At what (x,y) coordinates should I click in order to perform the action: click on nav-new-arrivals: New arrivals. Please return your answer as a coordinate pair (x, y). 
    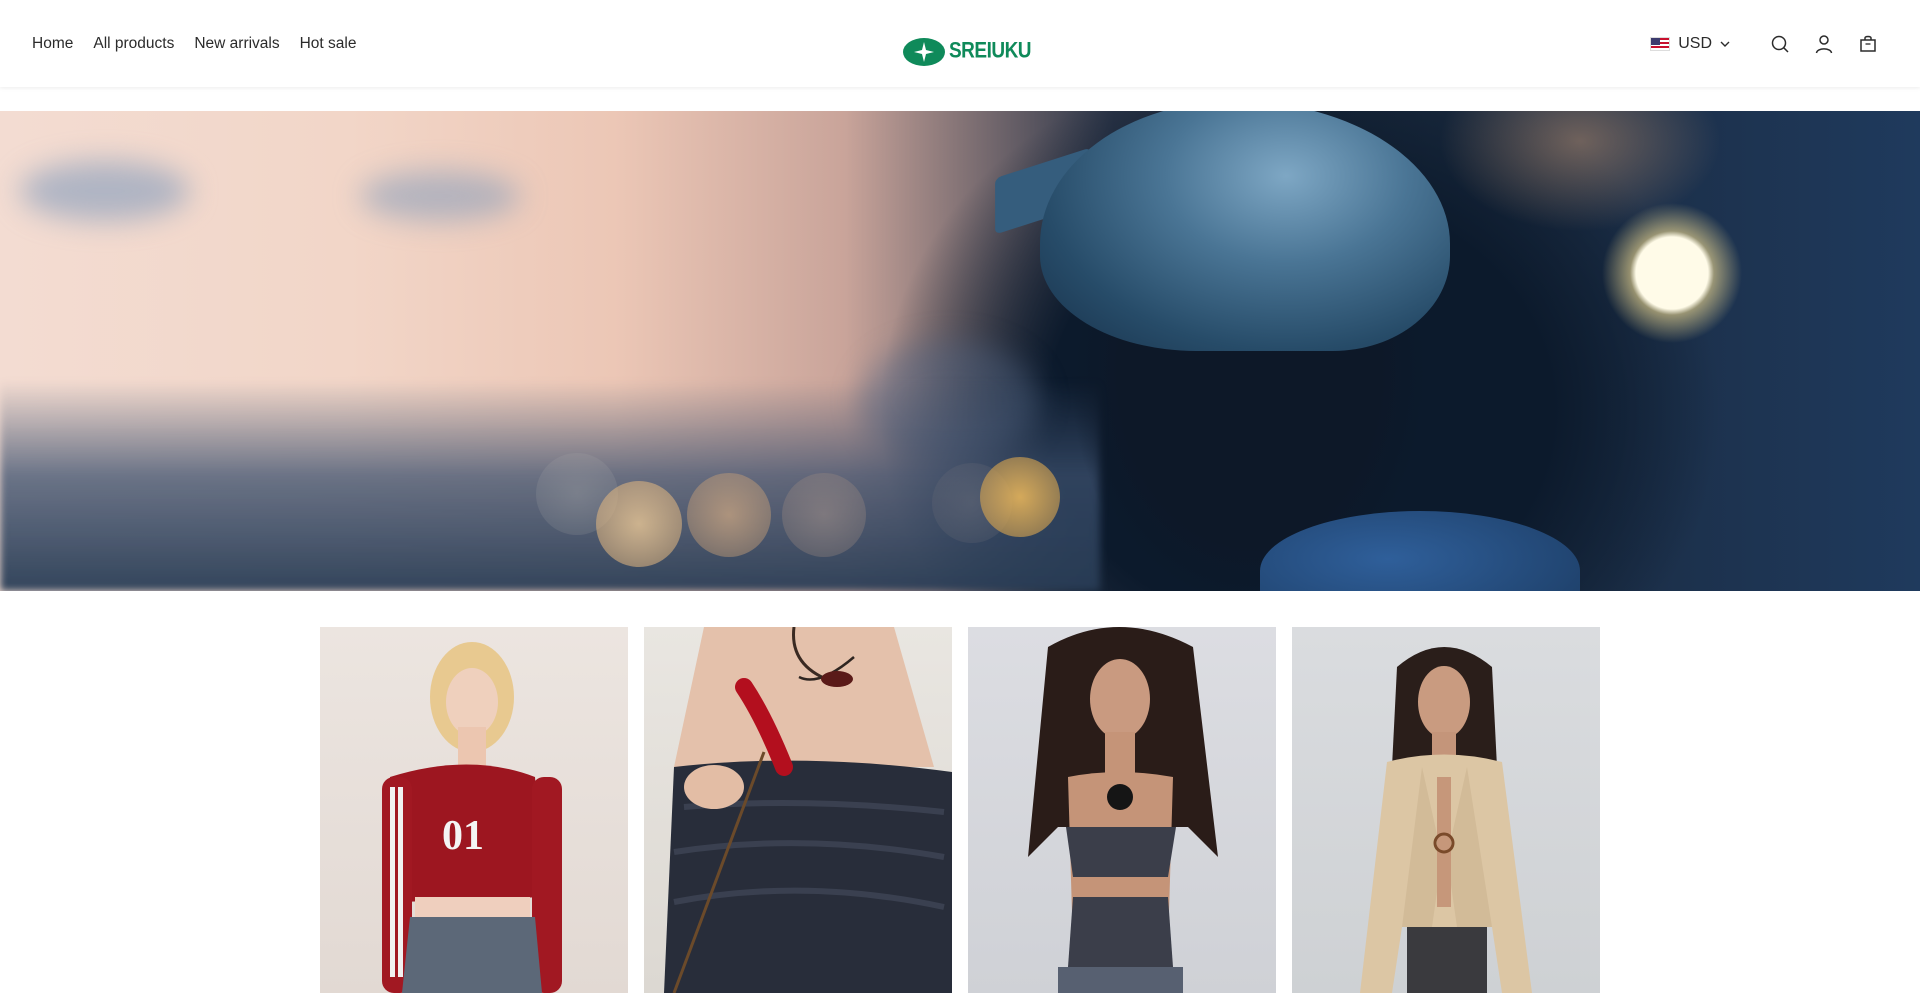
    Looking at the image, I should click on (236, 44).